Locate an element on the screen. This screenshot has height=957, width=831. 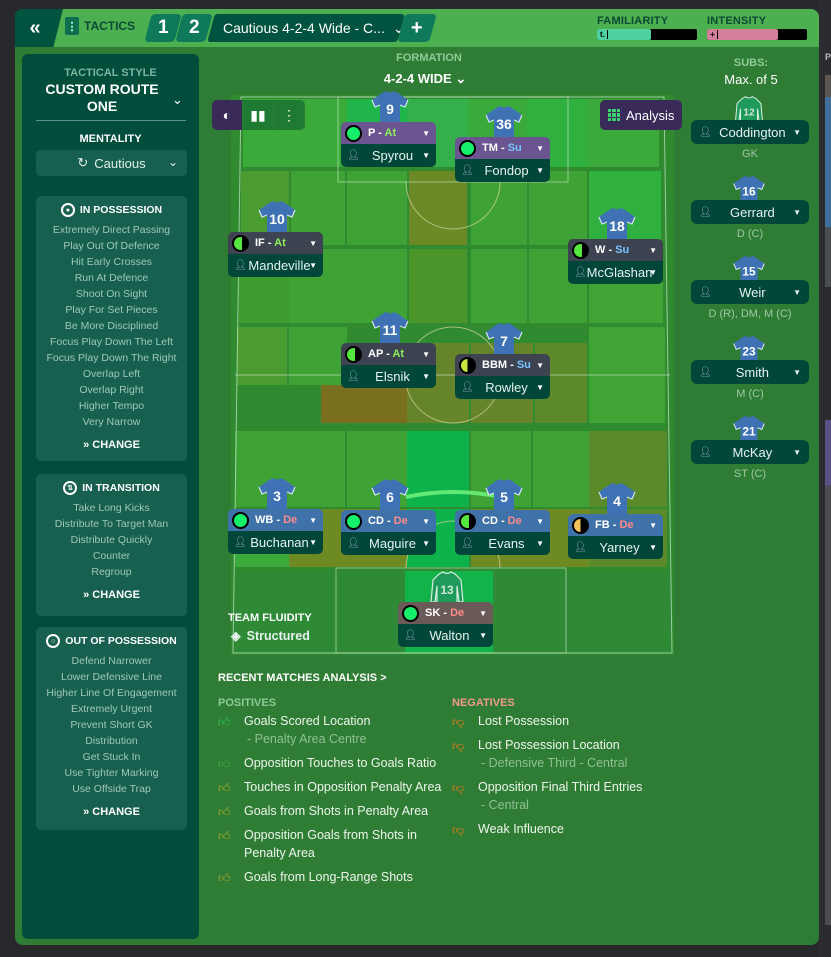
sub-player-name: Smith is located at coordinates (752, 372).